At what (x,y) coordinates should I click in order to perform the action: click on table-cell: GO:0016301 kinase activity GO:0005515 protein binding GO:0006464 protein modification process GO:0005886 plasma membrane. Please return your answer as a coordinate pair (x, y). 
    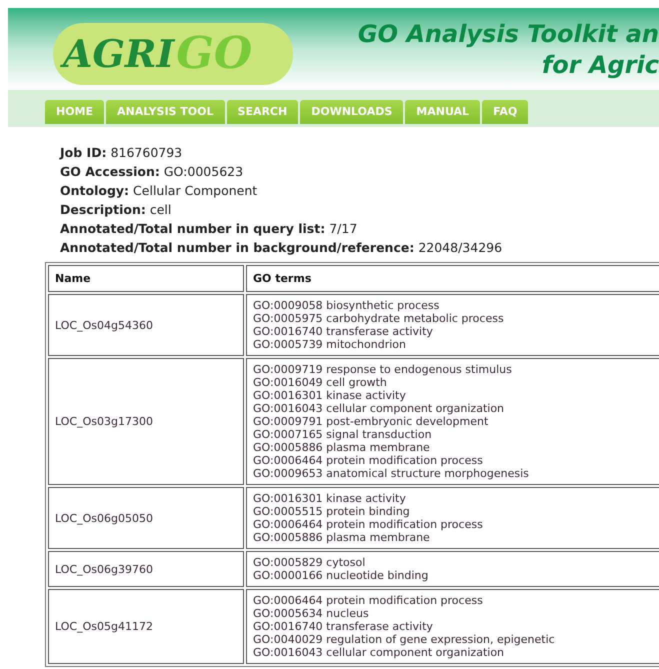
    Looking at the image, I should click on (452, 518).